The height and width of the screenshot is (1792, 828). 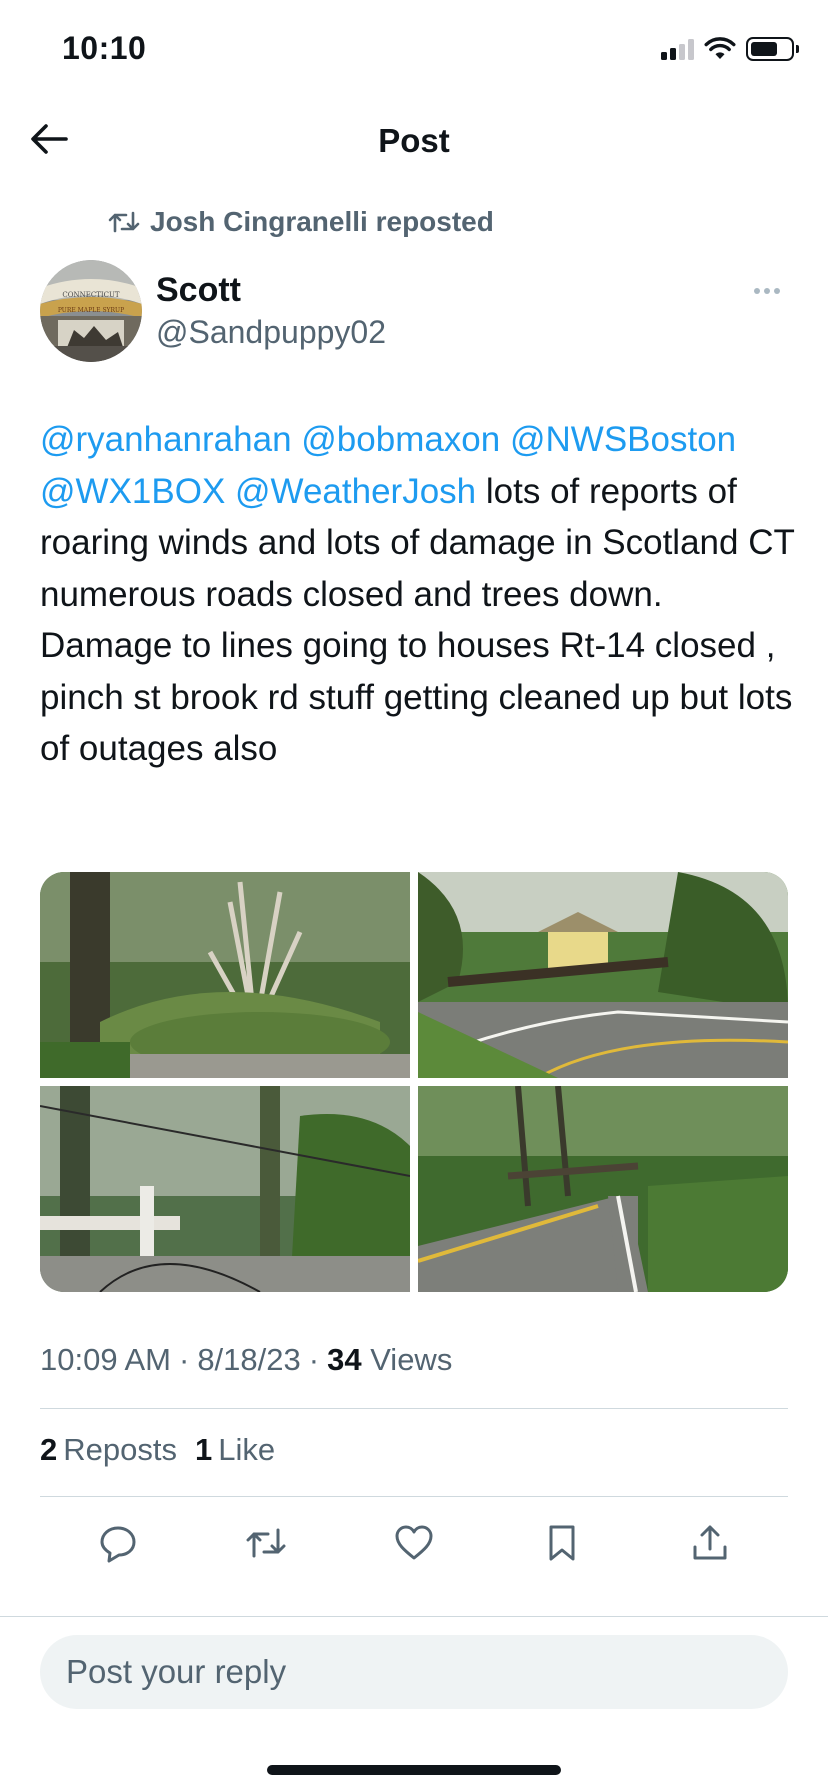 I want to click on status-icons, so click(x=730, y=49).